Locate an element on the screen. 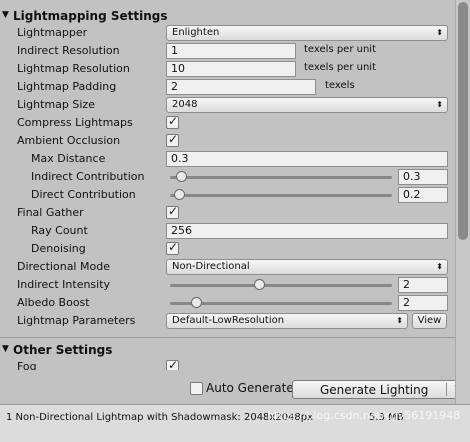 This screenshot has width=470, height=442. generate-lighting-button: Generate Lighting ▾ is located at coordinates (378, 389).